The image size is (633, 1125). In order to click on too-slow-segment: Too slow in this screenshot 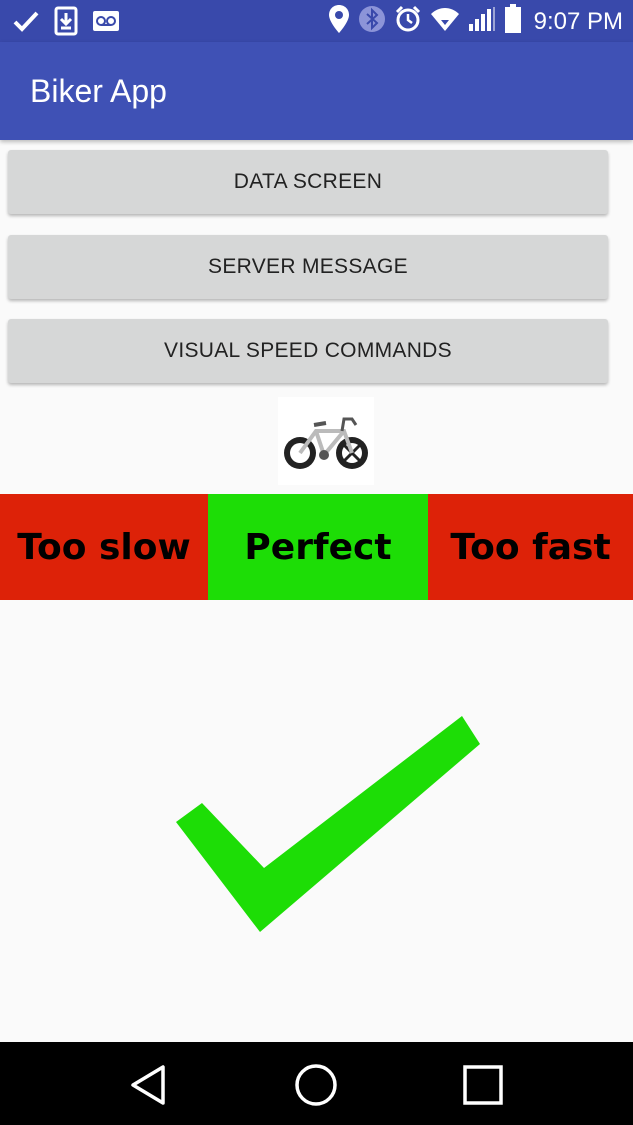, I will do `click(104, 547)`.